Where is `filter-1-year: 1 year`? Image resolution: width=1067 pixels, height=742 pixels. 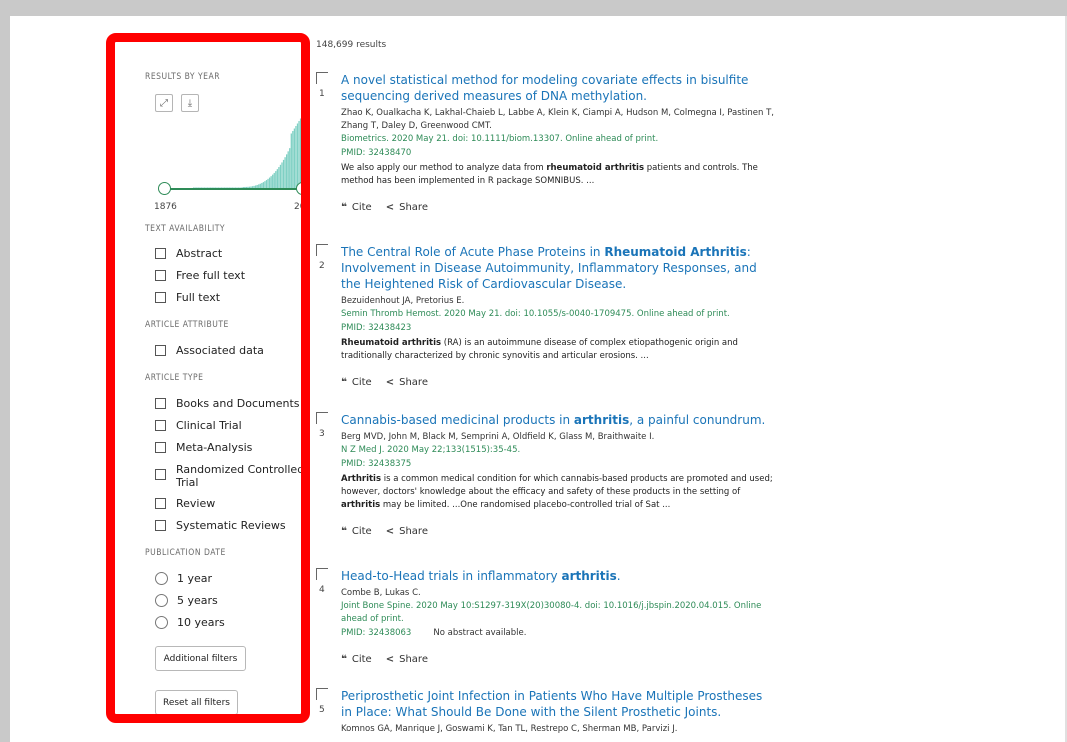
filter-1-year: 1 year is located at coordinates (183, 578).